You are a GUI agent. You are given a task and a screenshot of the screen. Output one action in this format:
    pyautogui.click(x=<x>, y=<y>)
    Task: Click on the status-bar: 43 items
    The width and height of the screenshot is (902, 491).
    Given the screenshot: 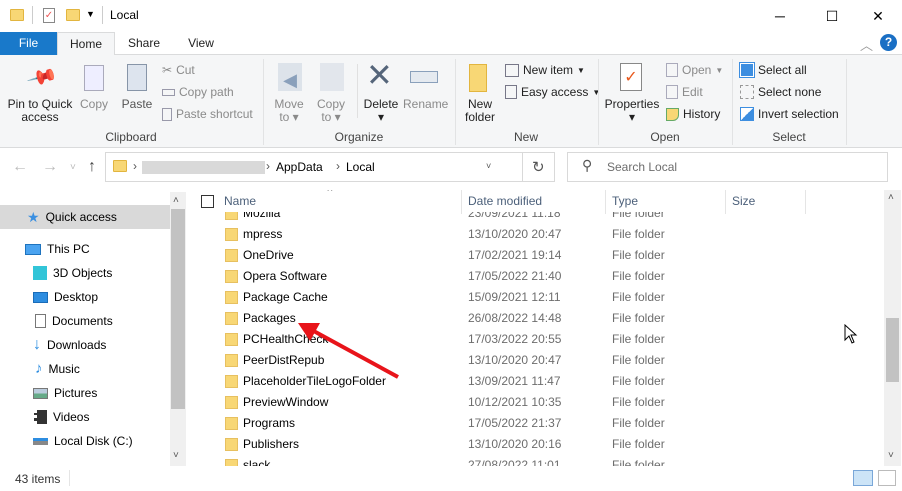 What is the action you would take?
    pyautogui.click(x=451, y=478)
    